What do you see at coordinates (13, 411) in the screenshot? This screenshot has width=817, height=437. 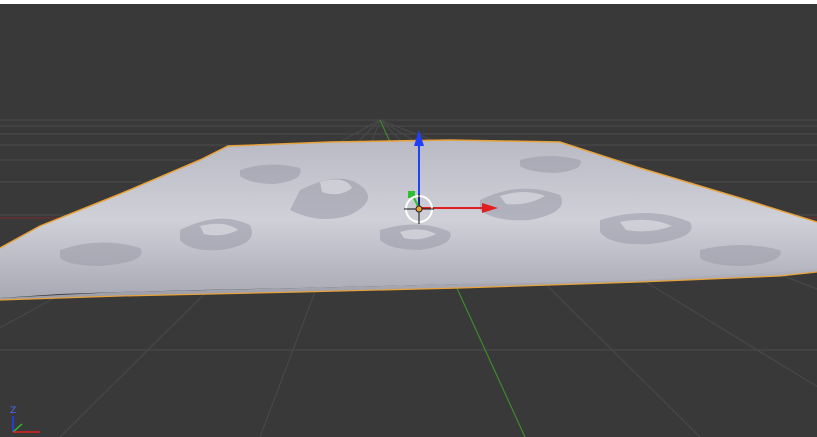 I see `gizmo-z-label: Z` at bounding box center [13, 411].